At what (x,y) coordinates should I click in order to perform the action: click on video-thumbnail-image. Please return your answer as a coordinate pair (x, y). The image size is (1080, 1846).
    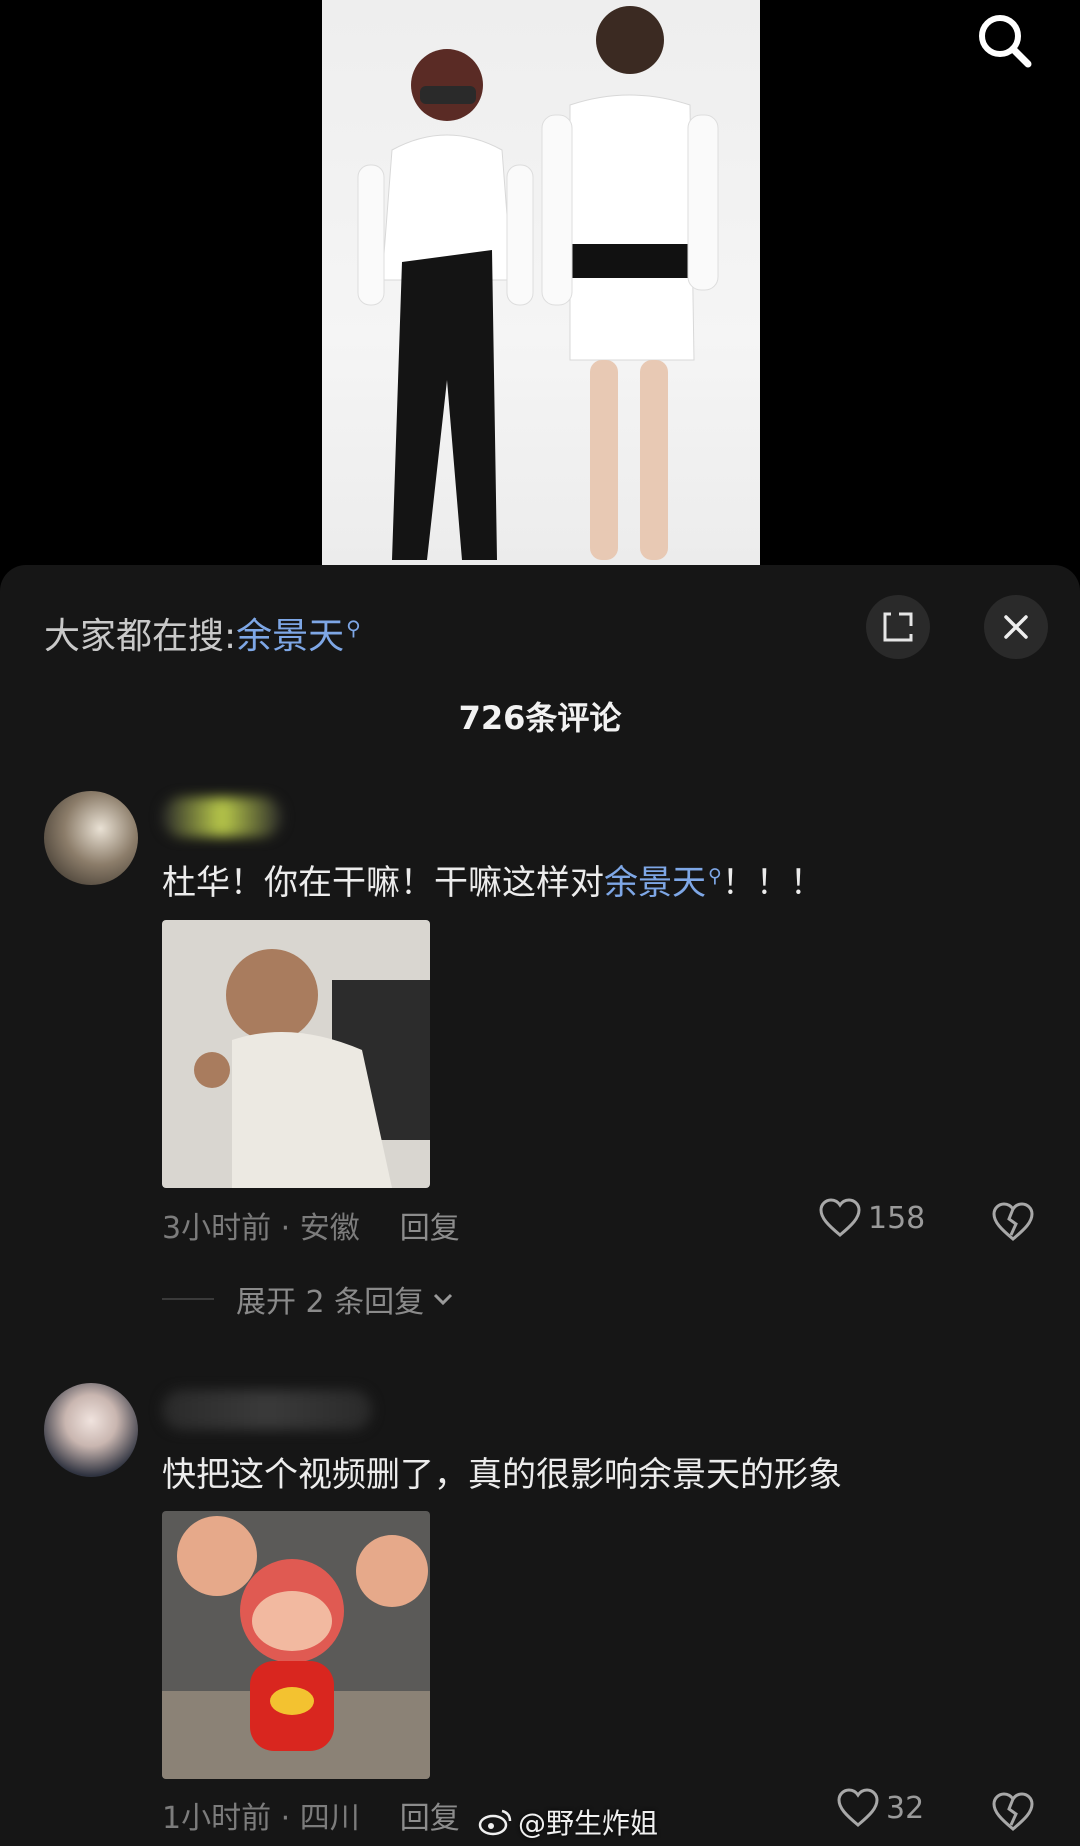
    Looking at the image, I should click on (538, 283).